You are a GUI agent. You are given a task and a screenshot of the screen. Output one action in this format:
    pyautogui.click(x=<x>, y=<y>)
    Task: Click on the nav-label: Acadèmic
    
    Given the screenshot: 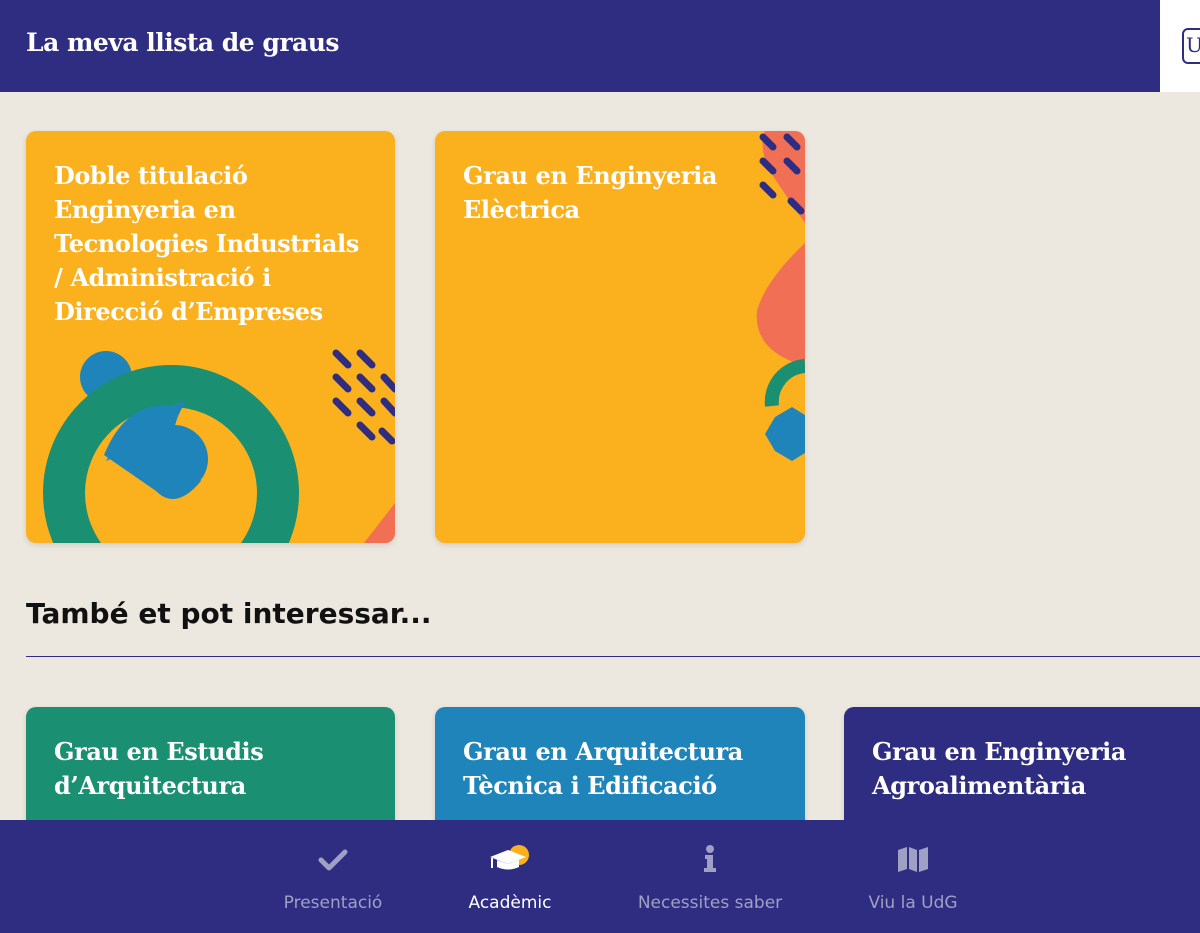 What is the action you would take?
    pyautogui.click(x=510, y=903)
    